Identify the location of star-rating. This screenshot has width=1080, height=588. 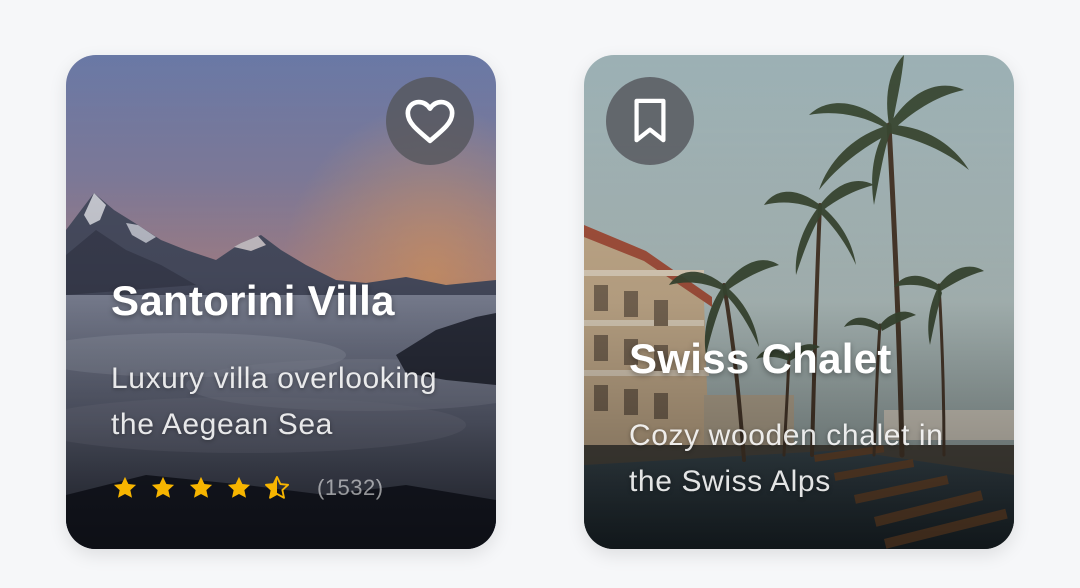
(201, 488).